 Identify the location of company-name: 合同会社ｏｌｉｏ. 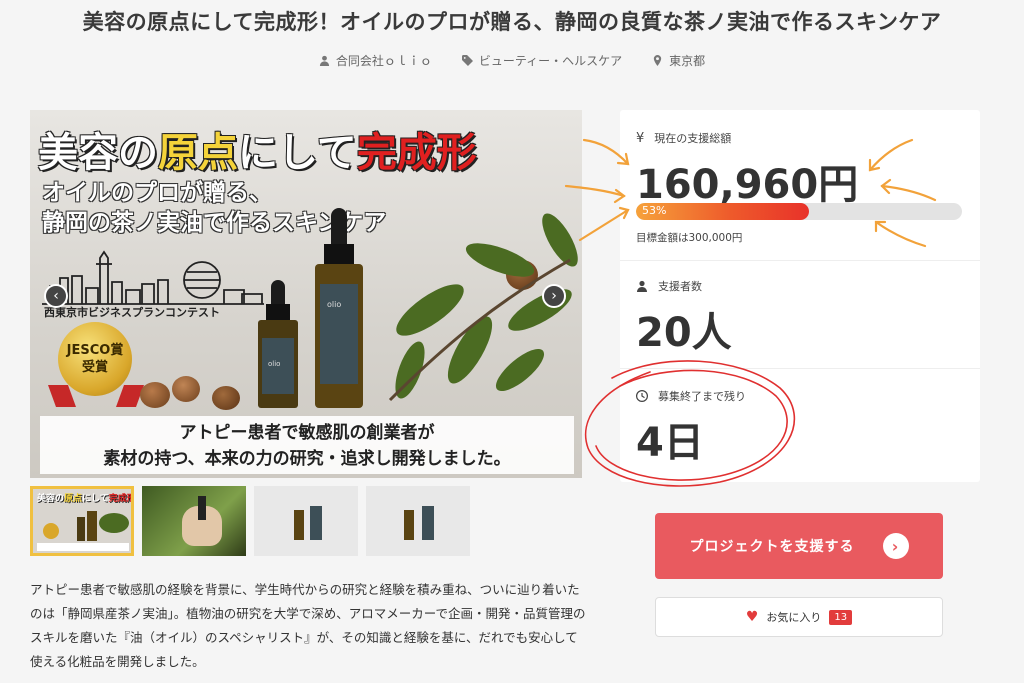
(383, 61).